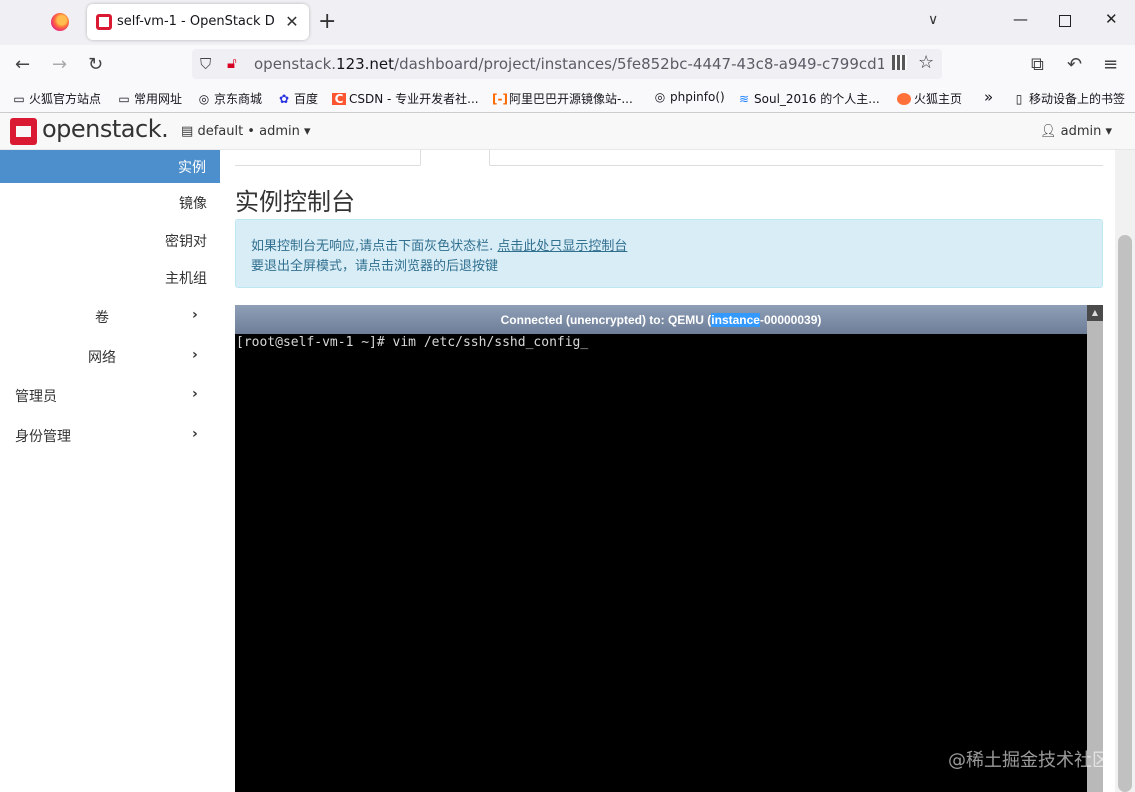 This screenshot has height=792, width=1135. What do you see at coordinates (43, 436) in the screenshot?
I see `sidebar-section-identity: 身份管理` at bounding box center [43, 436].